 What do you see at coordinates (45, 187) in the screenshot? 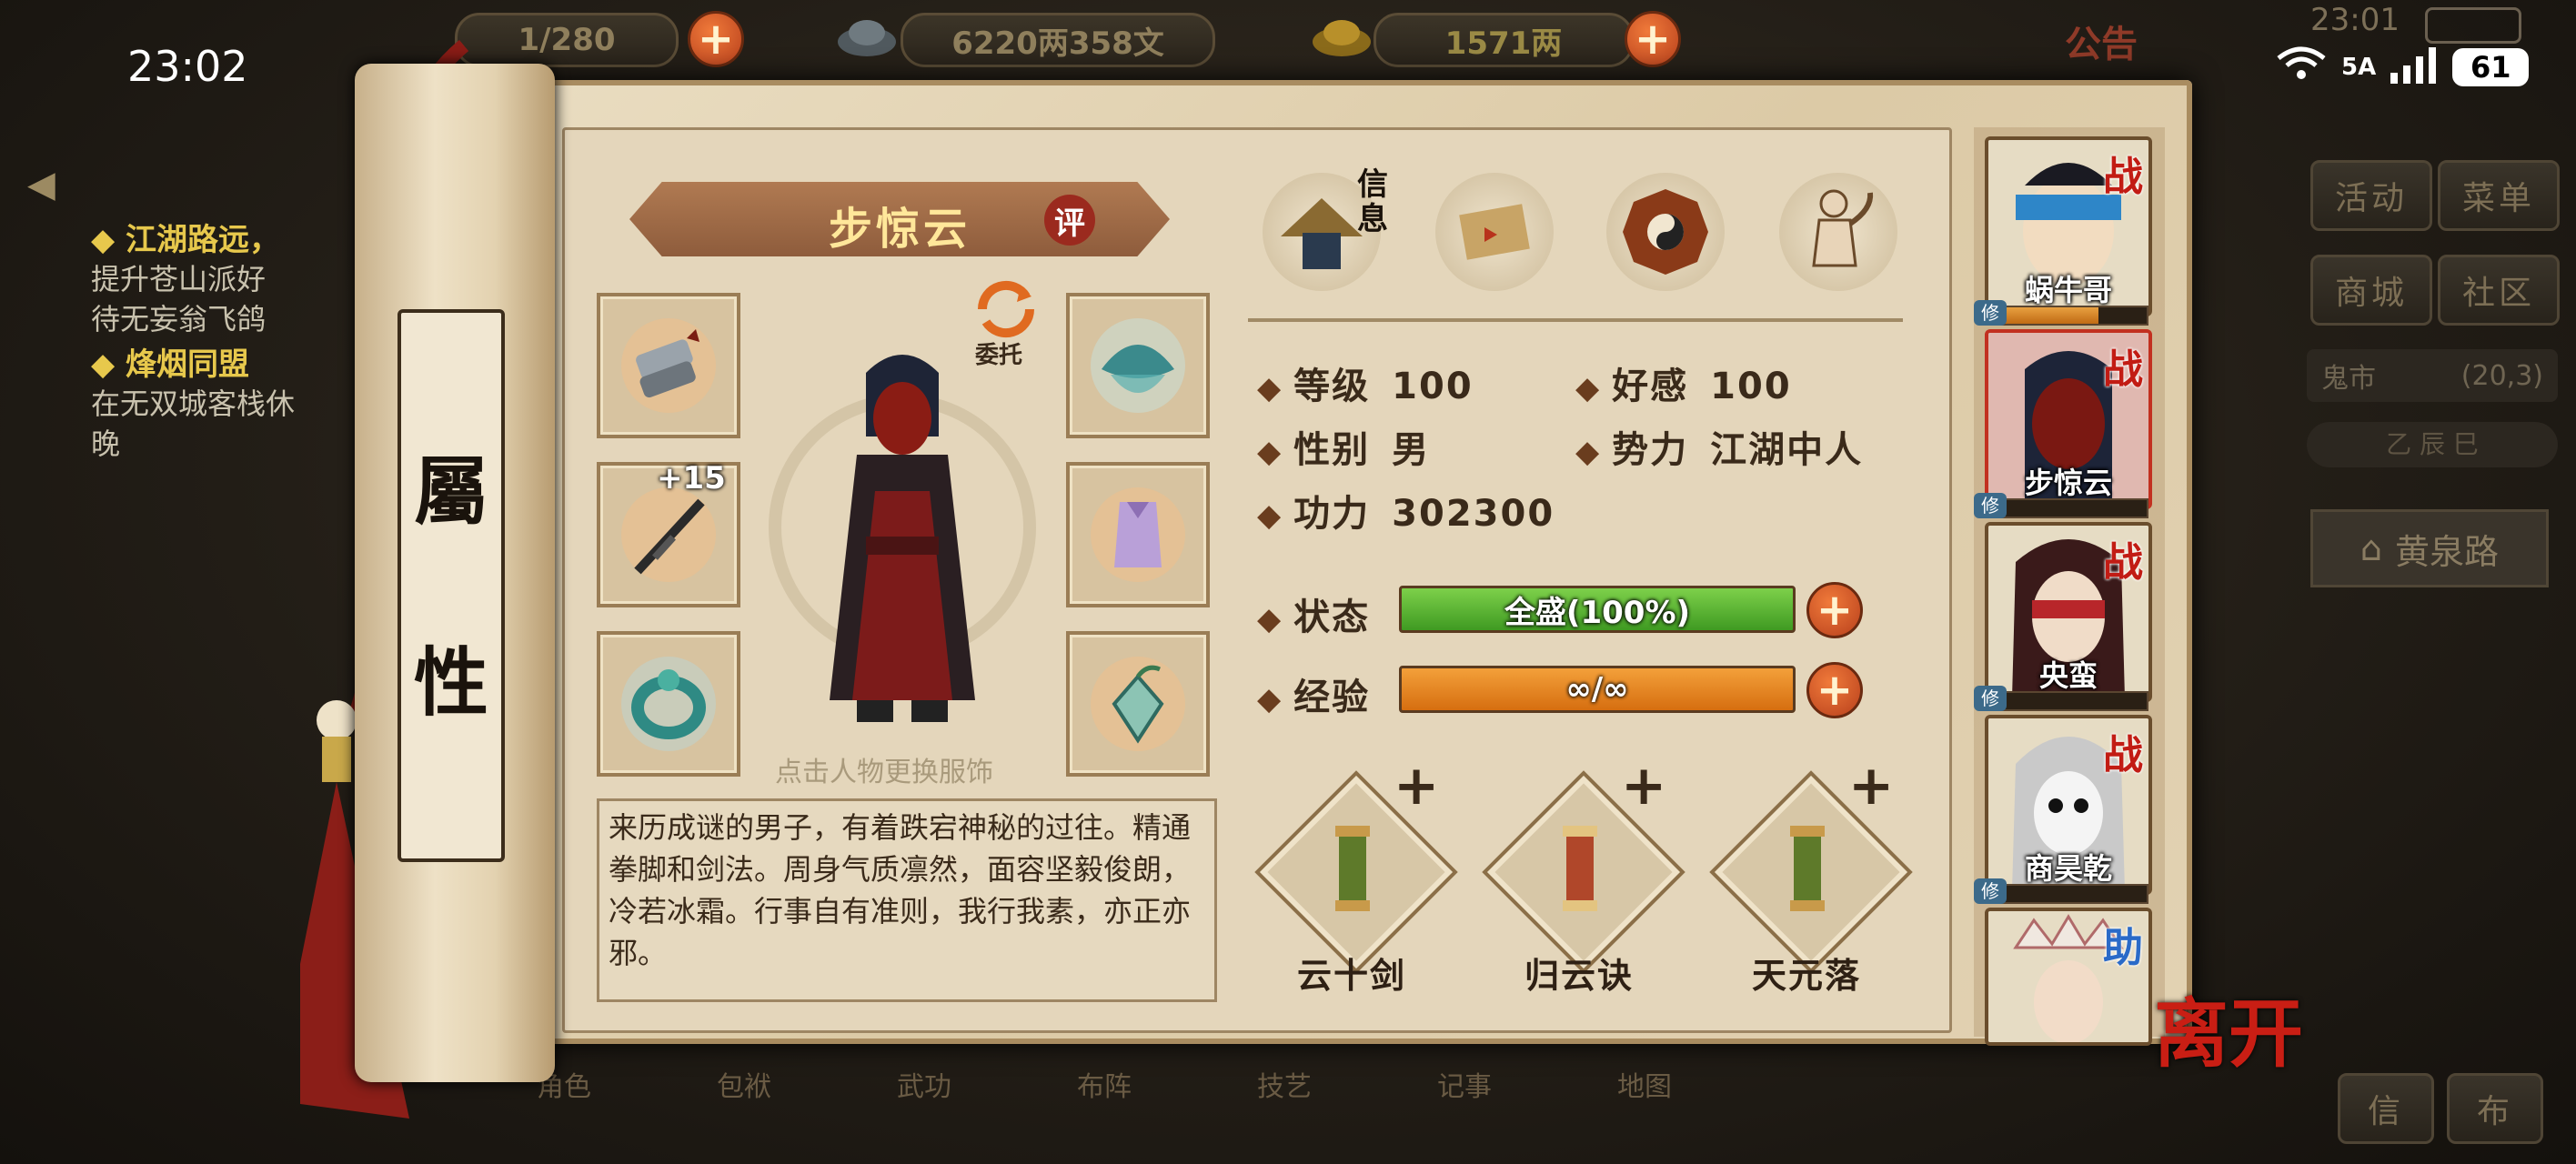
I see `collapse-arrow-icon: ◀` at bounding box center [45, 187].